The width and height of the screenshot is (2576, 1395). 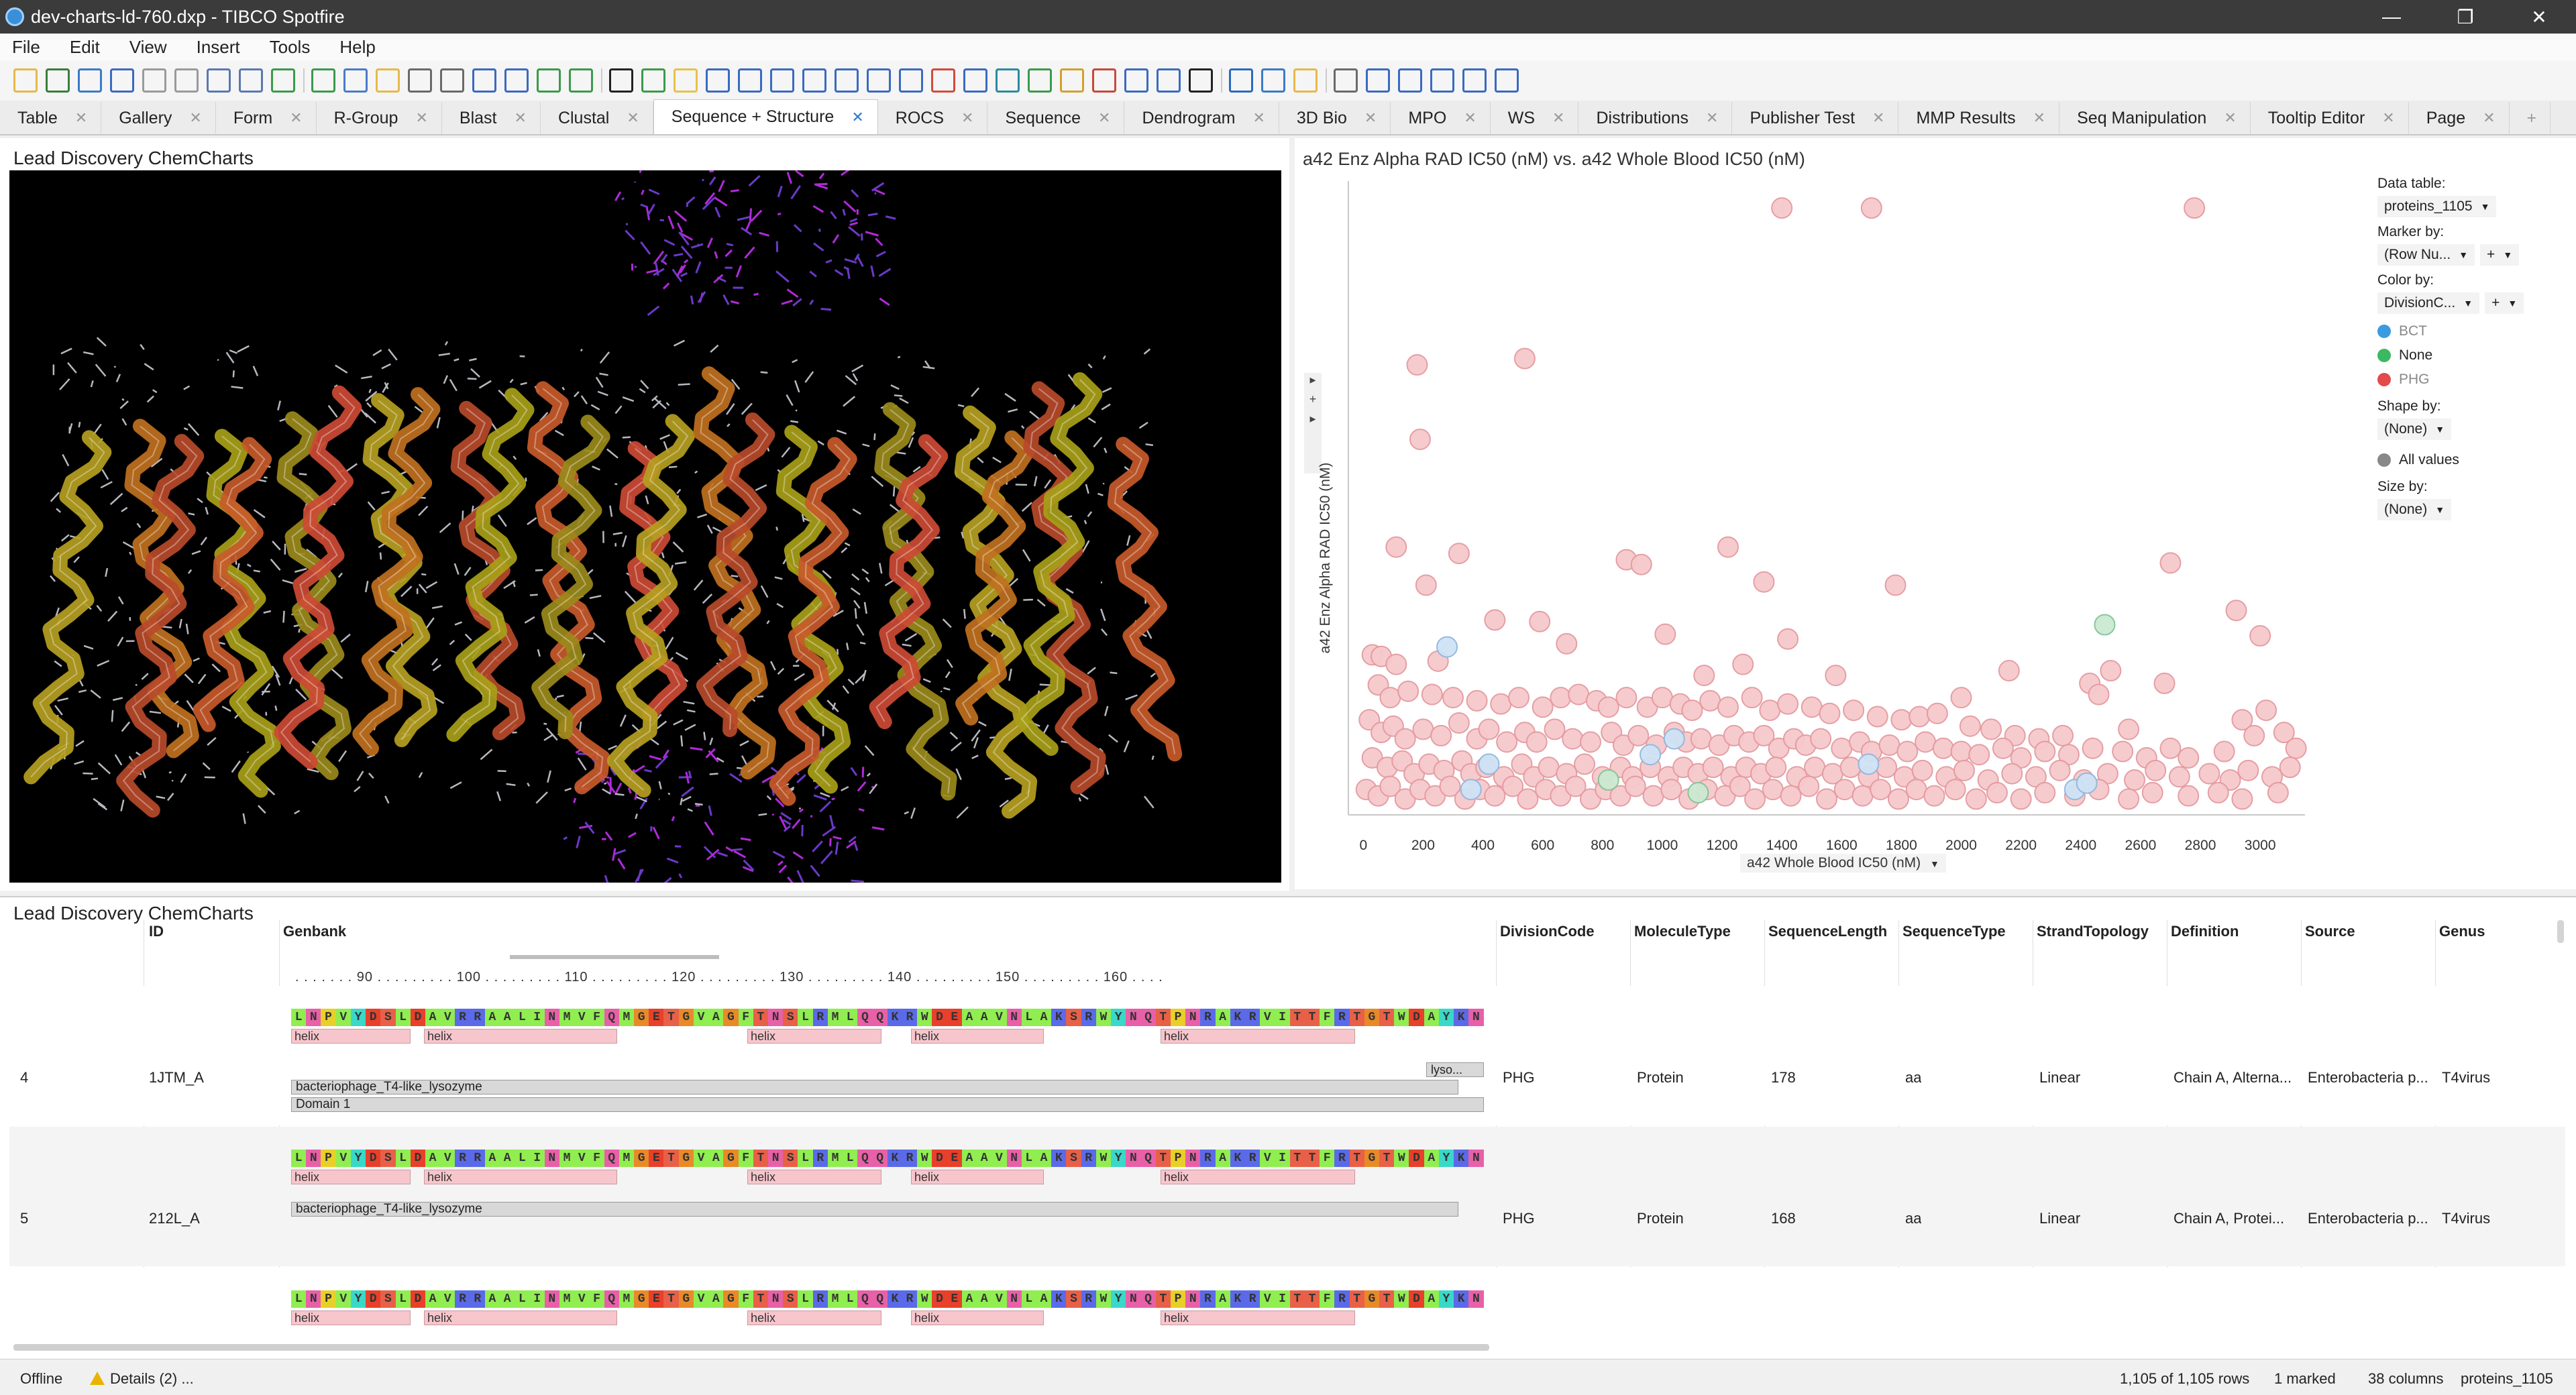 I want to click on ruler-scroll-thumb, so click(x=614, y=957).